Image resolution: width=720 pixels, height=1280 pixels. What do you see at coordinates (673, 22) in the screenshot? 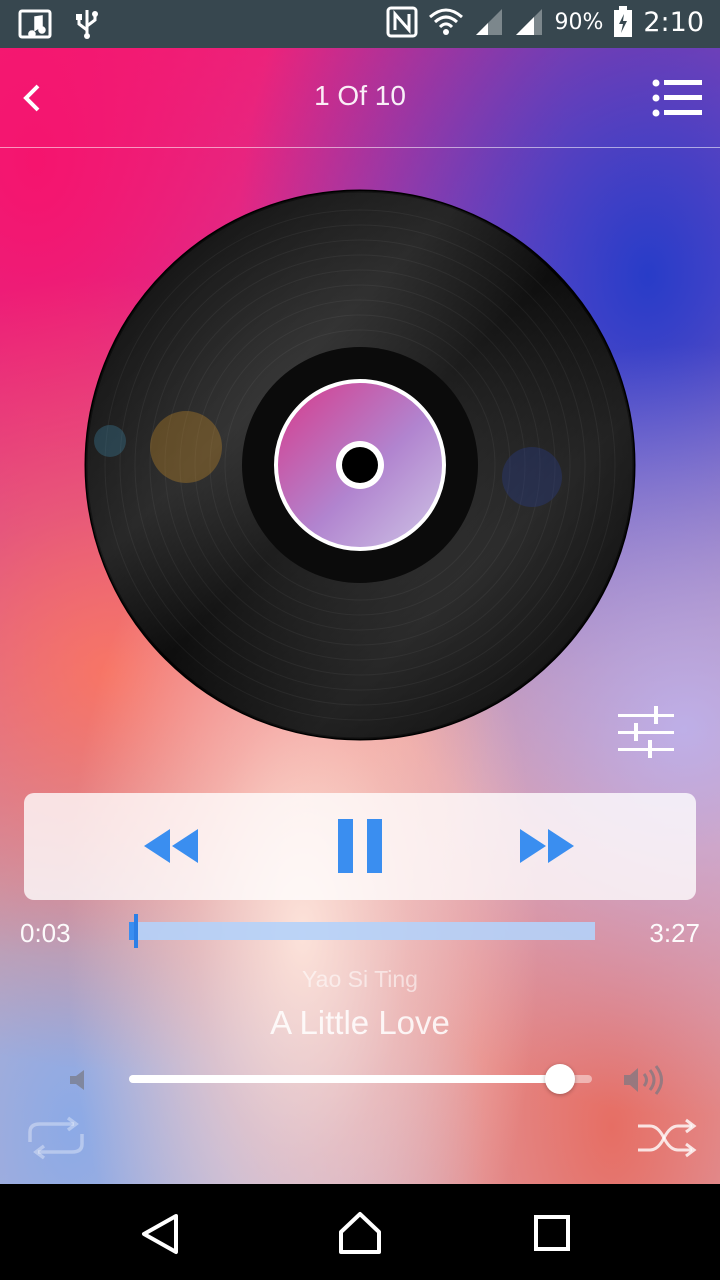
I see `clock: 2:10` at bounding box center [673, 22].